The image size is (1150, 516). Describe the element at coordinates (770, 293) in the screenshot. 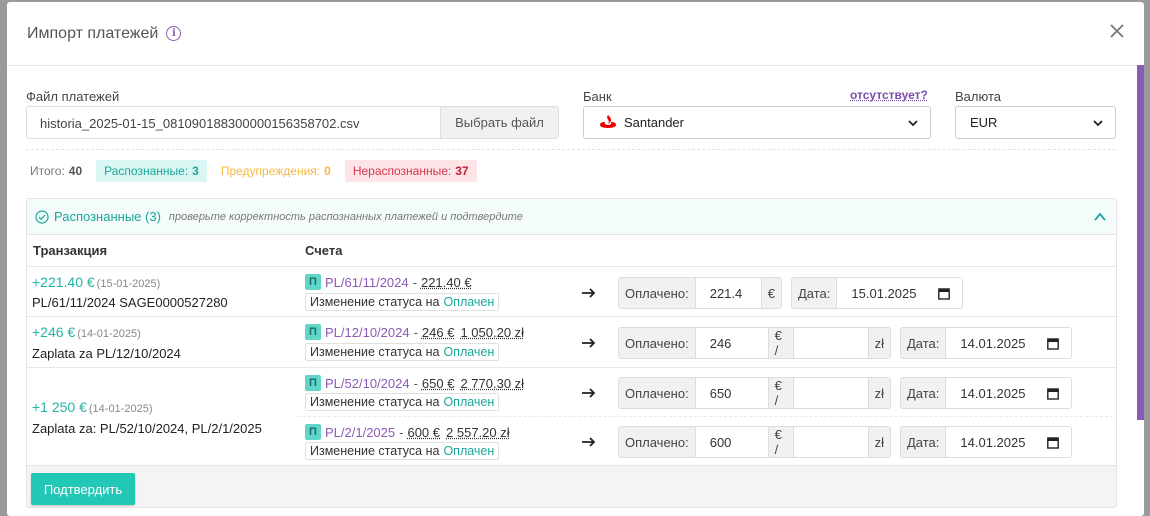

I see `currency-addon: €` at that location.